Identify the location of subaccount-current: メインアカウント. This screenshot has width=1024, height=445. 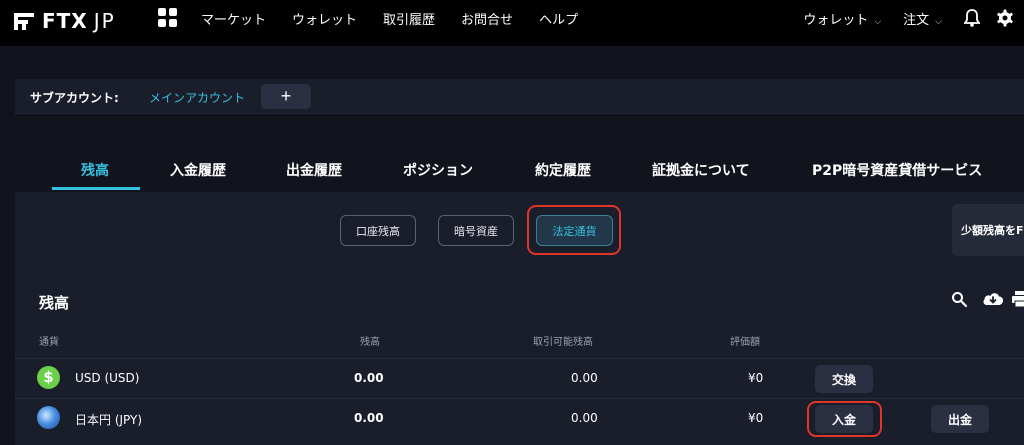
(197, 97).